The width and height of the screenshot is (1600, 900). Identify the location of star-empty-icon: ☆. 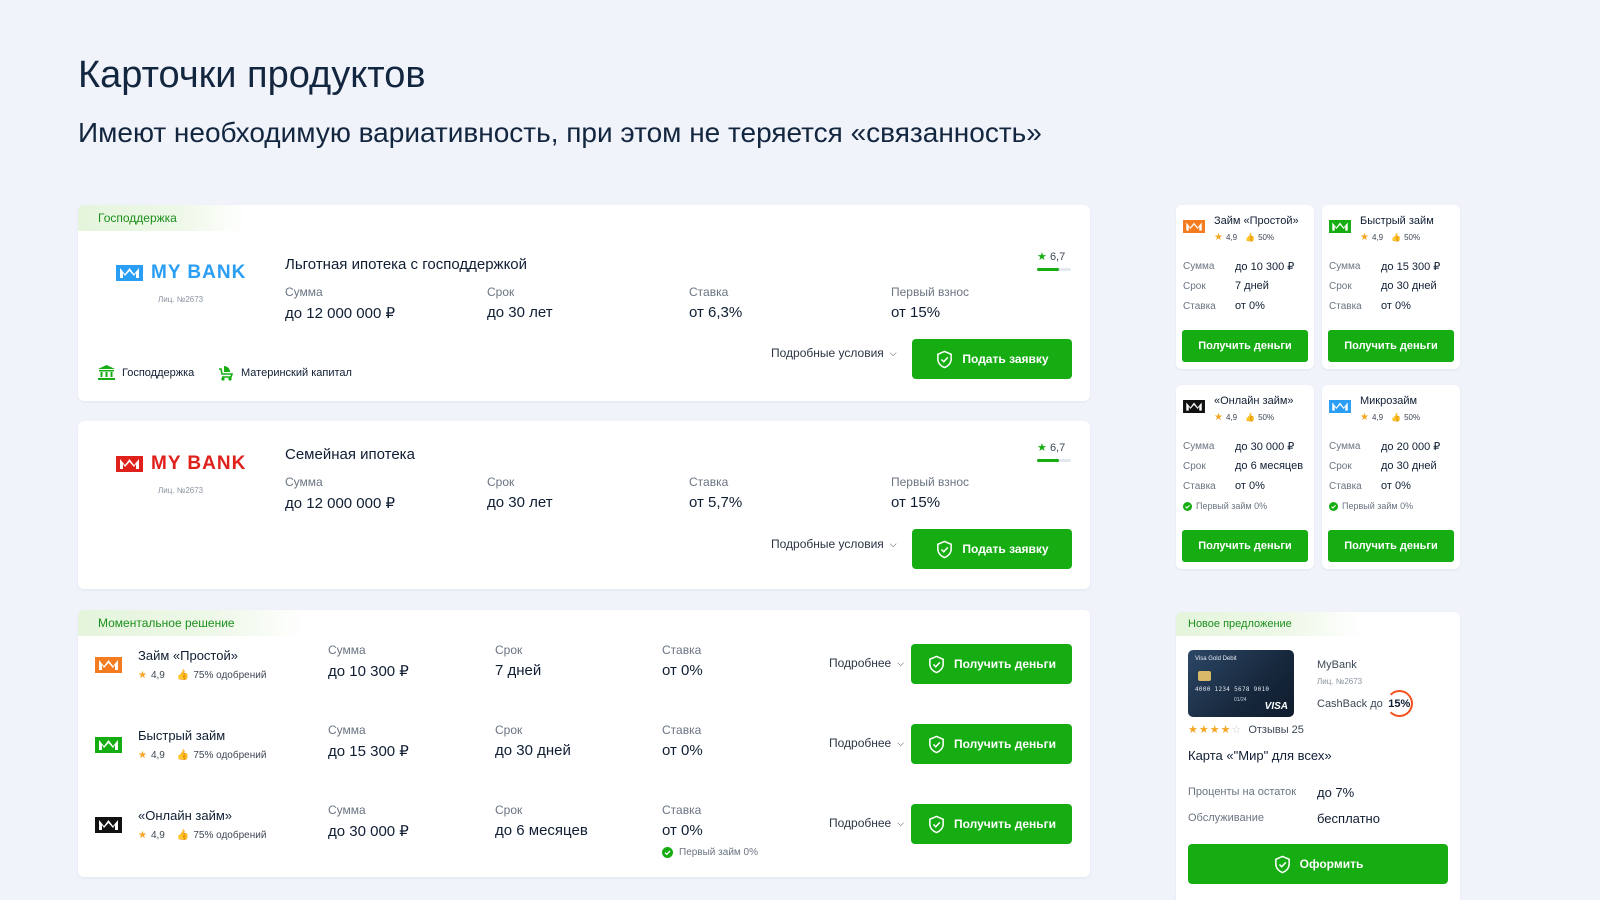
(1237, 730).